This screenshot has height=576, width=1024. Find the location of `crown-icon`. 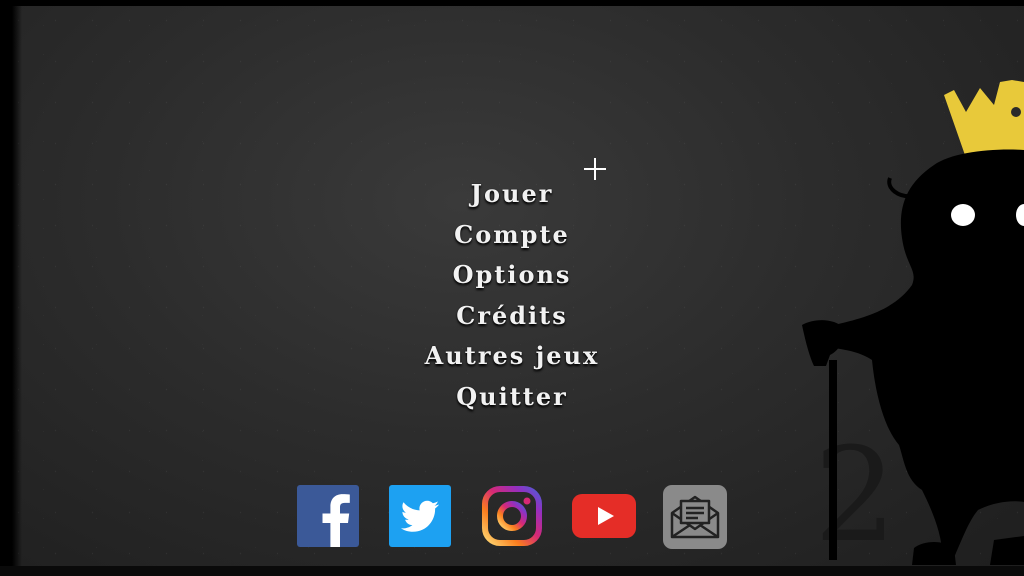

crown-icon is located at coordinates (984, 119).